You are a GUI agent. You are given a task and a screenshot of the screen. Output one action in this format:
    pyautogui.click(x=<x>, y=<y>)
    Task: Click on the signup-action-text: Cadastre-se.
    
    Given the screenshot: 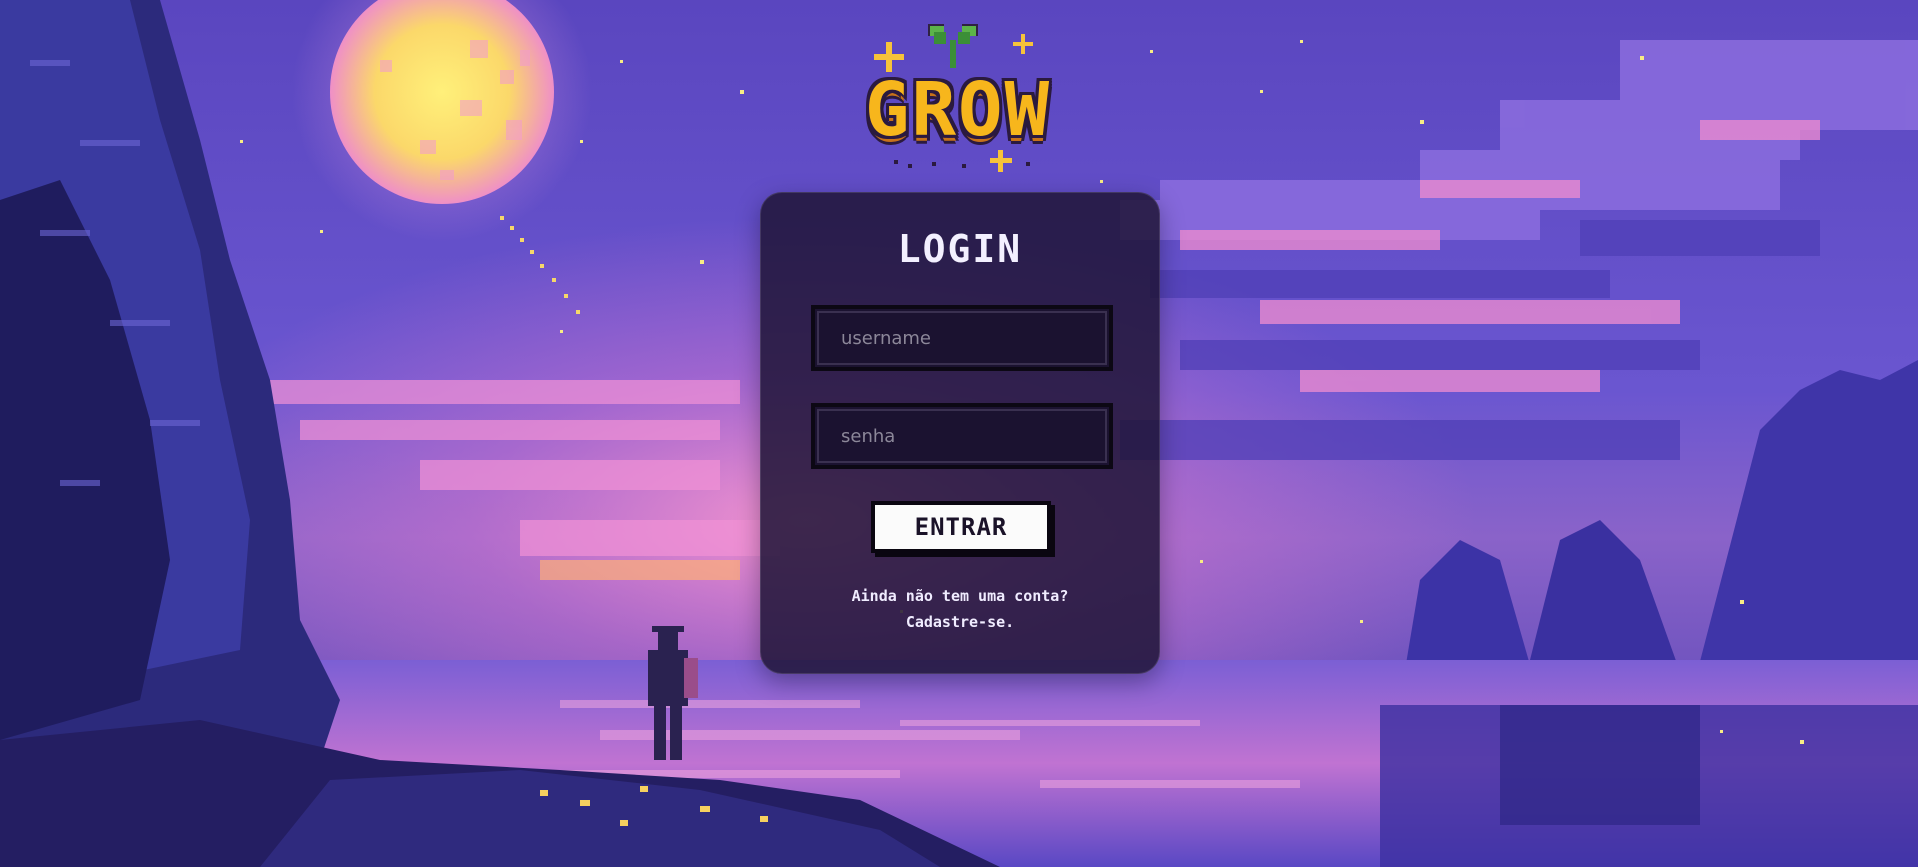 What is the action you would take?
    pyautogui.click(x=960, y=622)
    